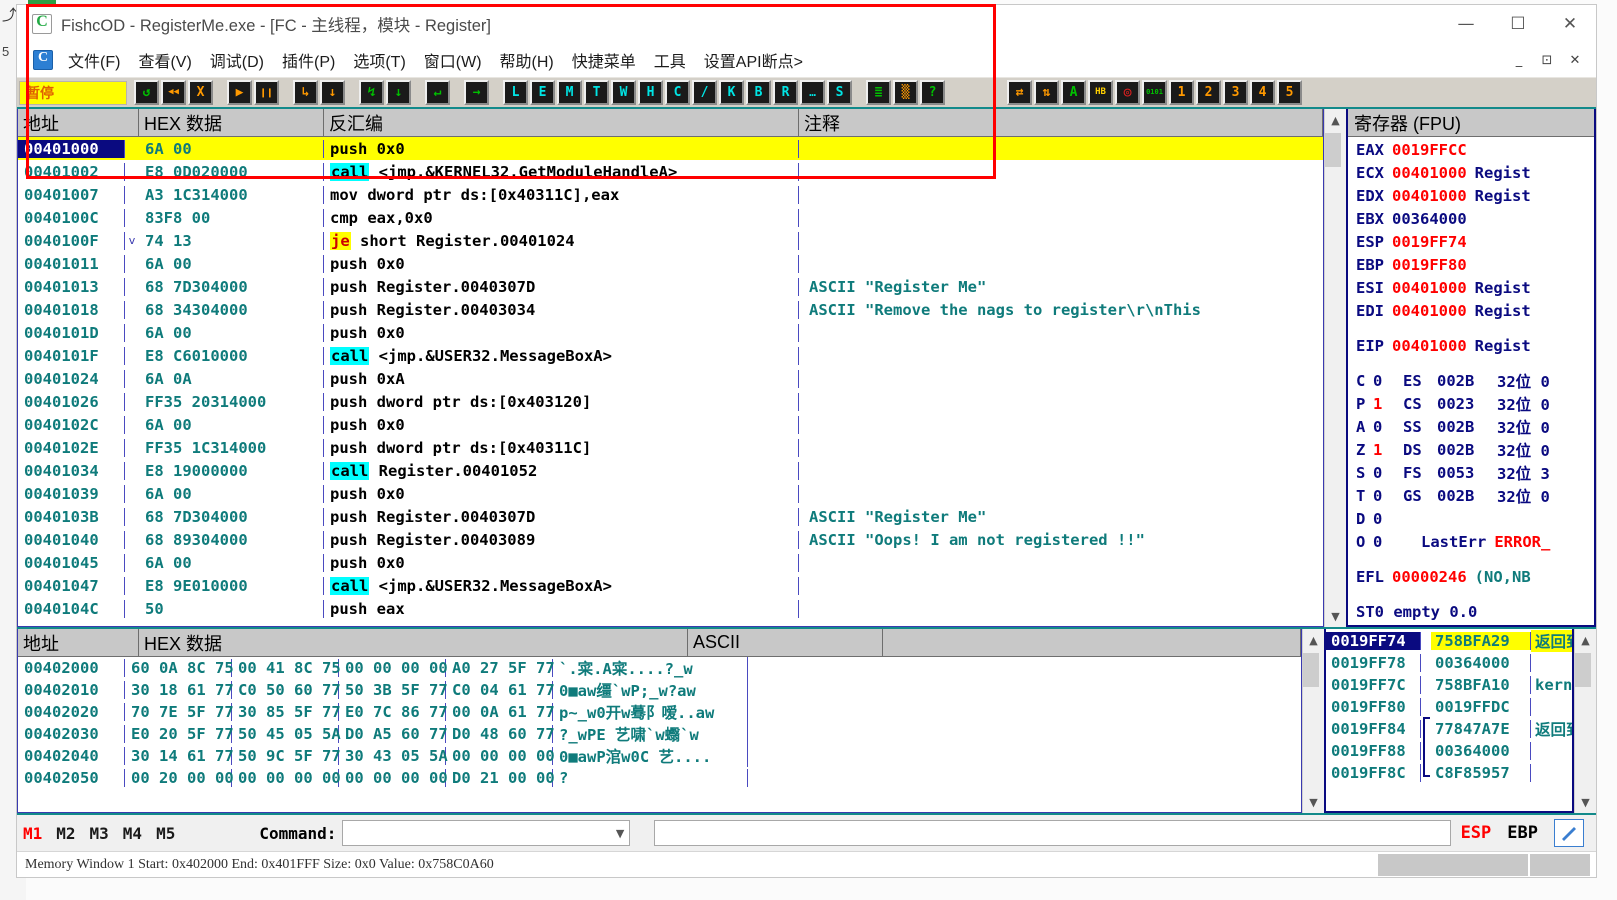 This screenshot has height=900, width=1617. What do you see at coordinates (1519, 60) in the screenshot?
I see `mdi-minimize-button: _` at bounding box center [1519, 60].